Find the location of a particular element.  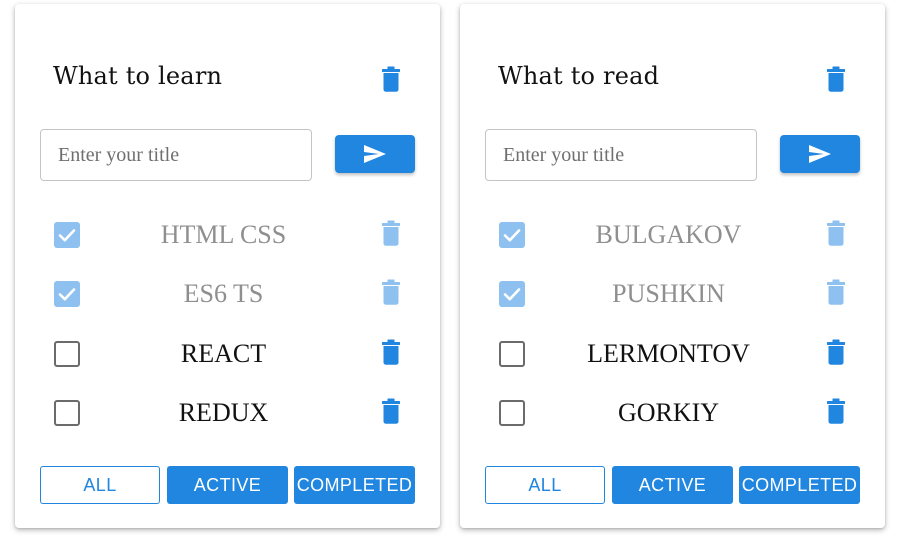

task-item: ES6 TS is located at coordinates (227, 294).